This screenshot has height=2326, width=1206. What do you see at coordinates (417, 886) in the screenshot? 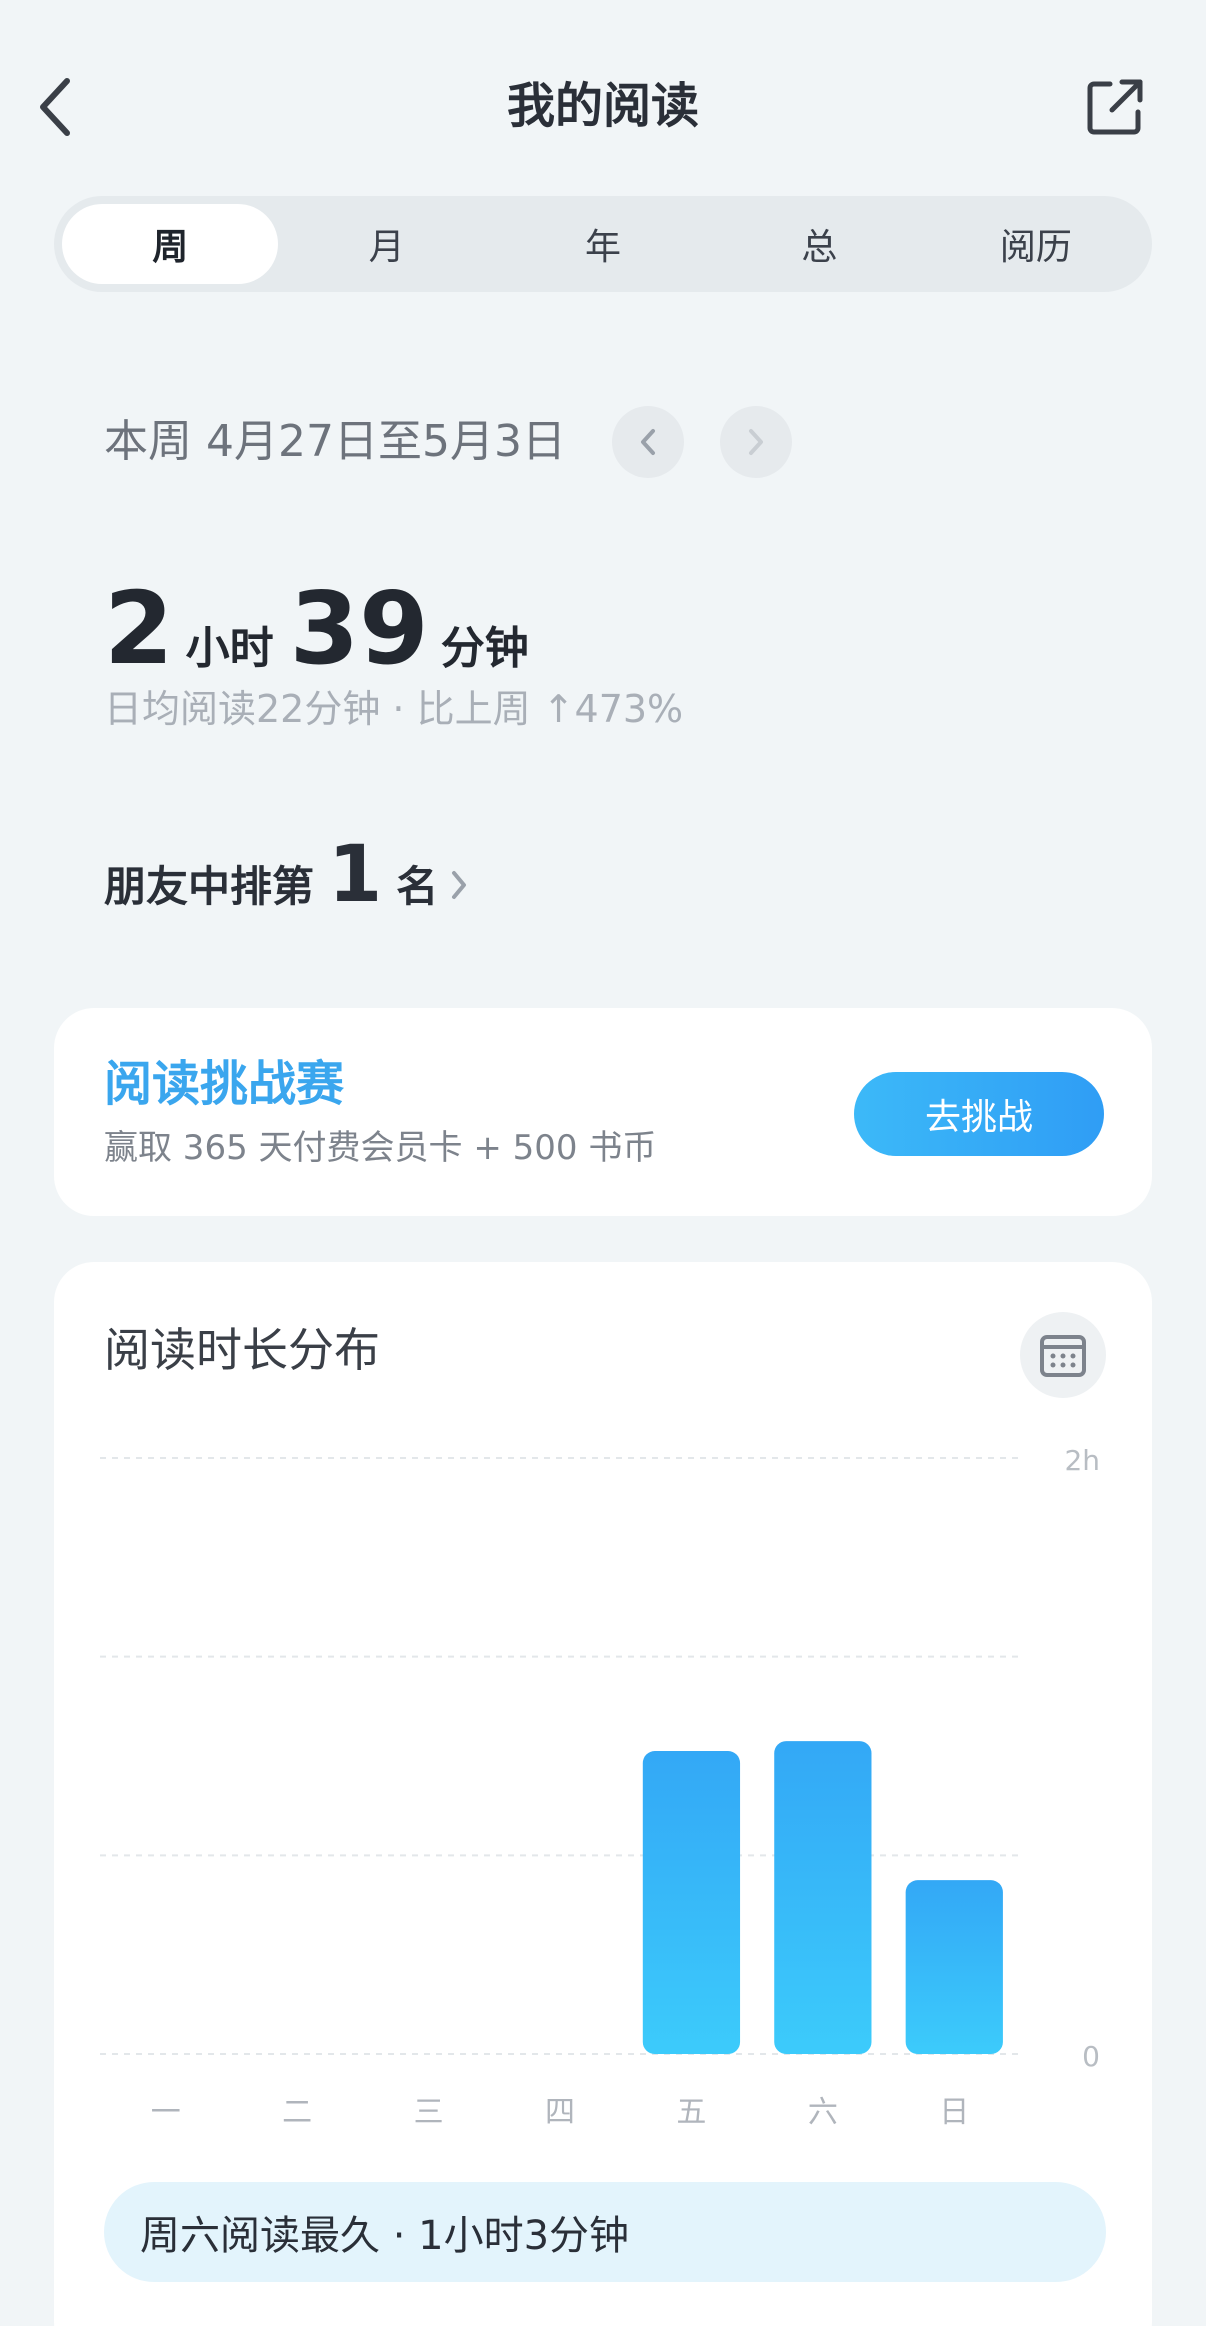
I see `rank-suffix: 名` at bounding box center [417, 886].